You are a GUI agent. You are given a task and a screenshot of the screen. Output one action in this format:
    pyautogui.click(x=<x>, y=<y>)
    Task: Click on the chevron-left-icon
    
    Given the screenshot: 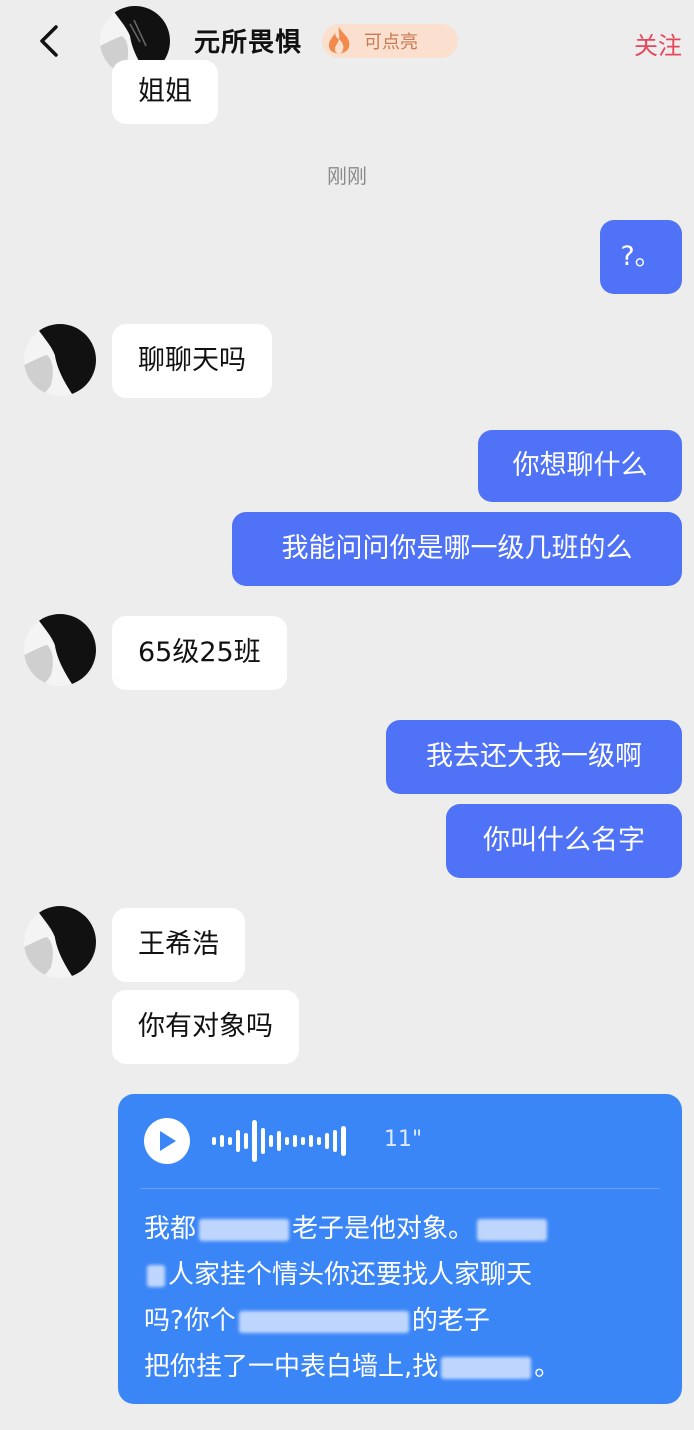 What is the action you would take?
    pyautogui.click(x=49, y=41)
    